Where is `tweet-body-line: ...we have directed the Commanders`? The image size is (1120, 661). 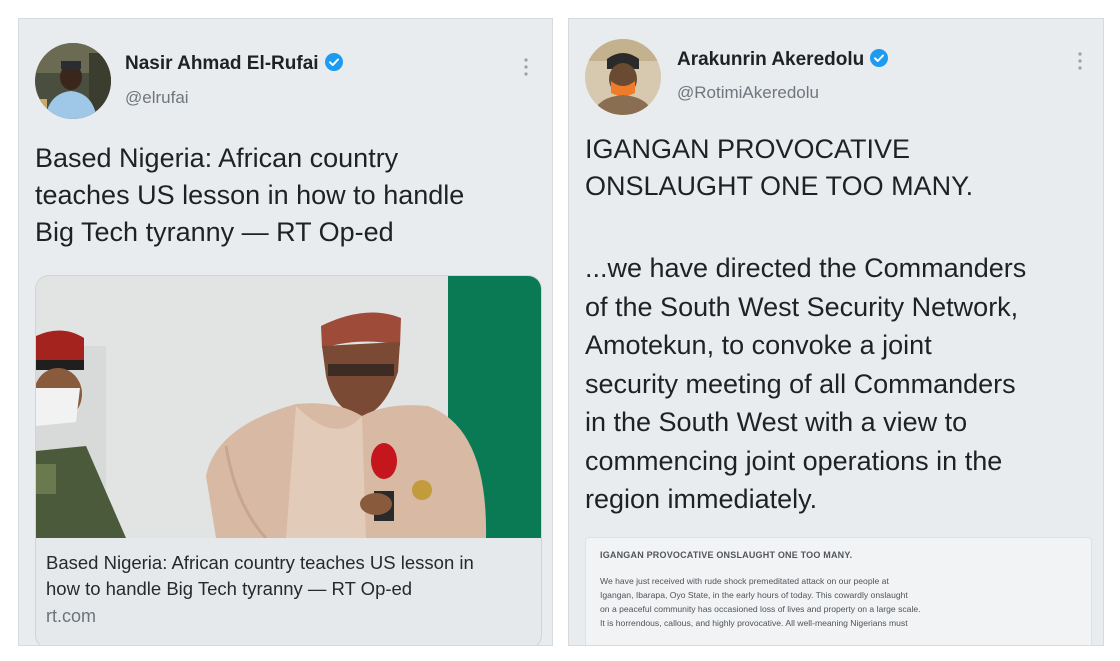
tweet-body-line: ...we have directed the Commanders is located at coordinates (806, 268).